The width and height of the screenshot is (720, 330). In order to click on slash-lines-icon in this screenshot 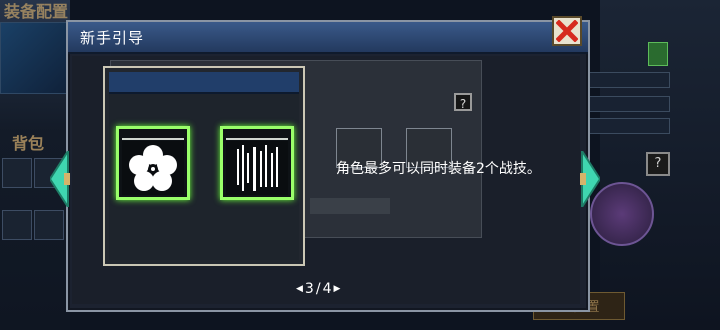, I will do `click(257, 168)`.